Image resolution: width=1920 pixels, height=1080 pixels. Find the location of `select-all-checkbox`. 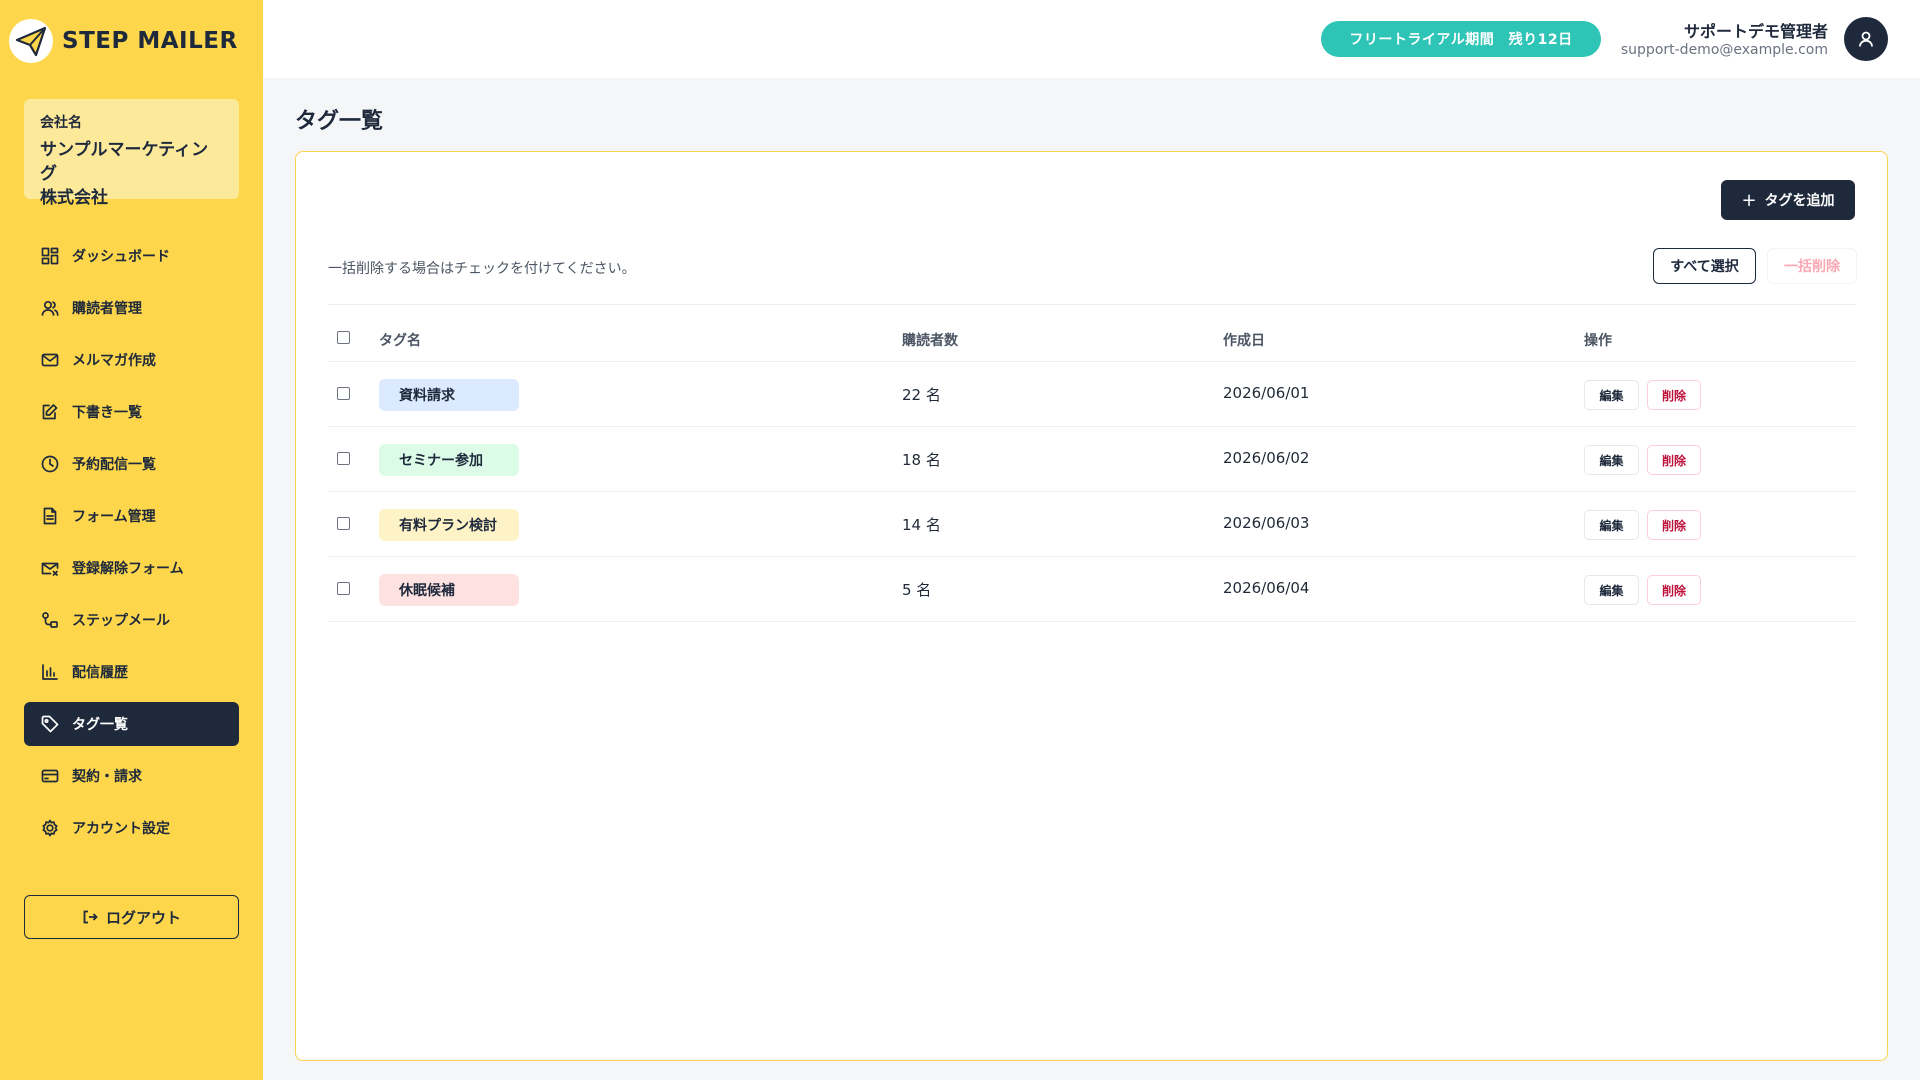

select-all-checkbox is located at coordinates (343, 337).